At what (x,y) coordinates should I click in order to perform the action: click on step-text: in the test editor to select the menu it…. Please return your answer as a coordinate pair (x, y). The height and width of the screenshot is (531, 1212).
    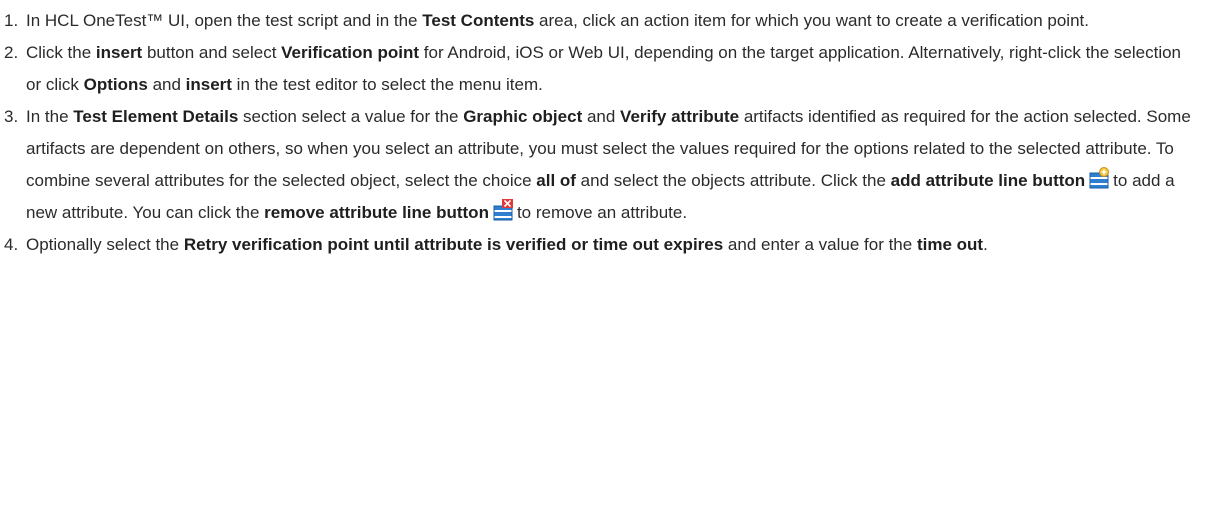
    Looking at the image, I should click on (387, 84).